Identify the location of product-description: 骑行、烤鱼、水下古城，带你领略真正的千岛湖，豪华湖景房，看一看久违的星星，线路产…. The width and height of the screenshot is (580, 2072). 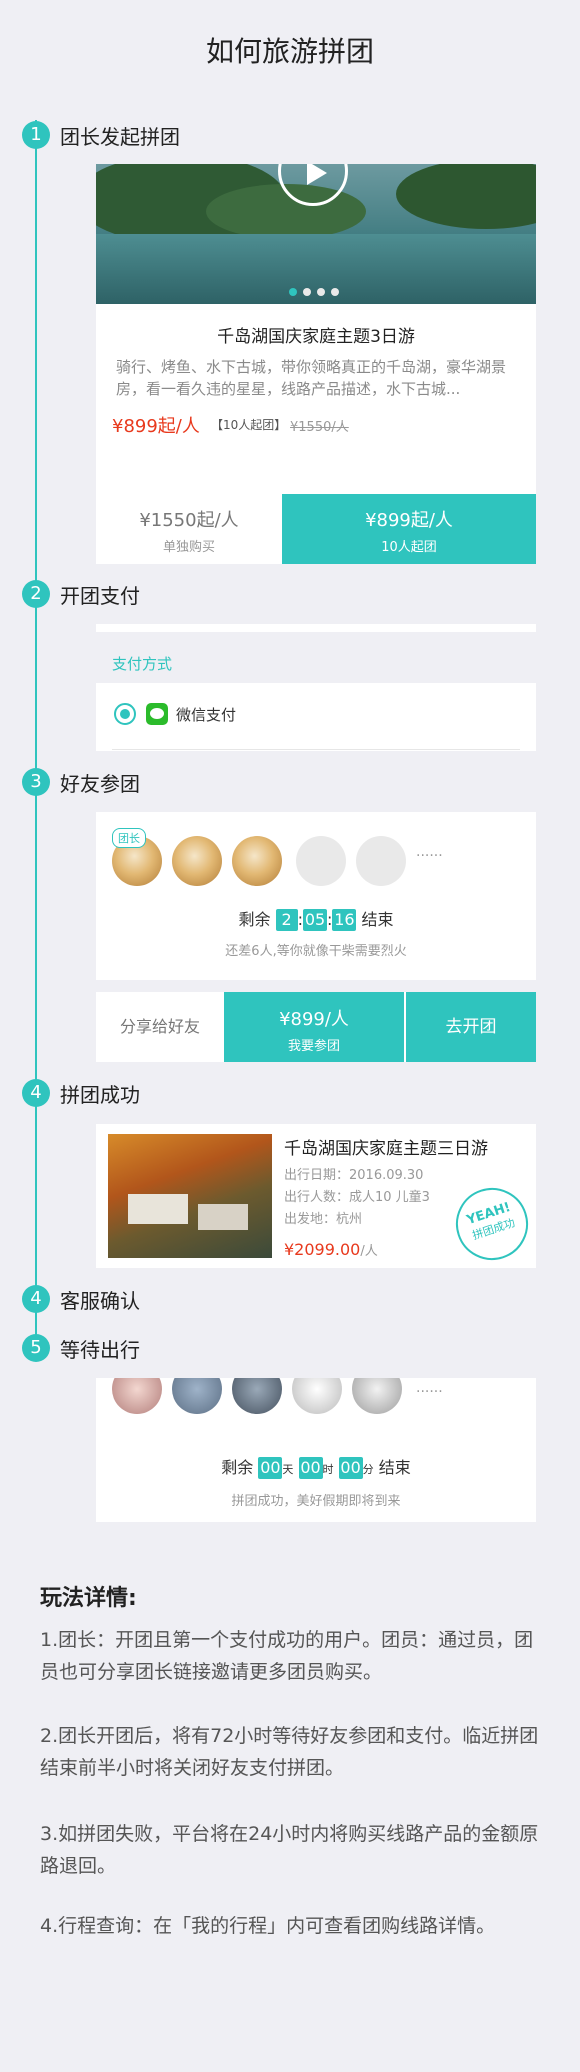
(311, 378).